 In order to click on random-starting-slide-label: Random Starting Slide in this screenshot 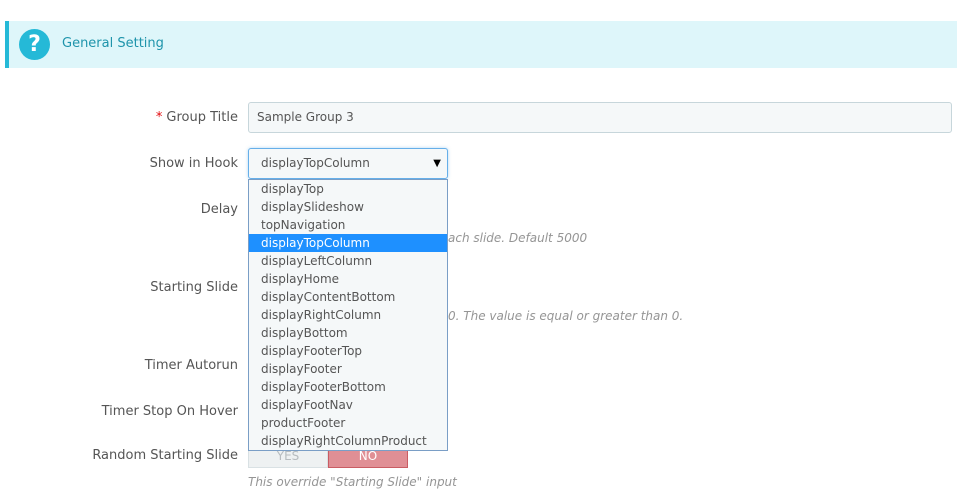, I will do `click(165, 455)`.